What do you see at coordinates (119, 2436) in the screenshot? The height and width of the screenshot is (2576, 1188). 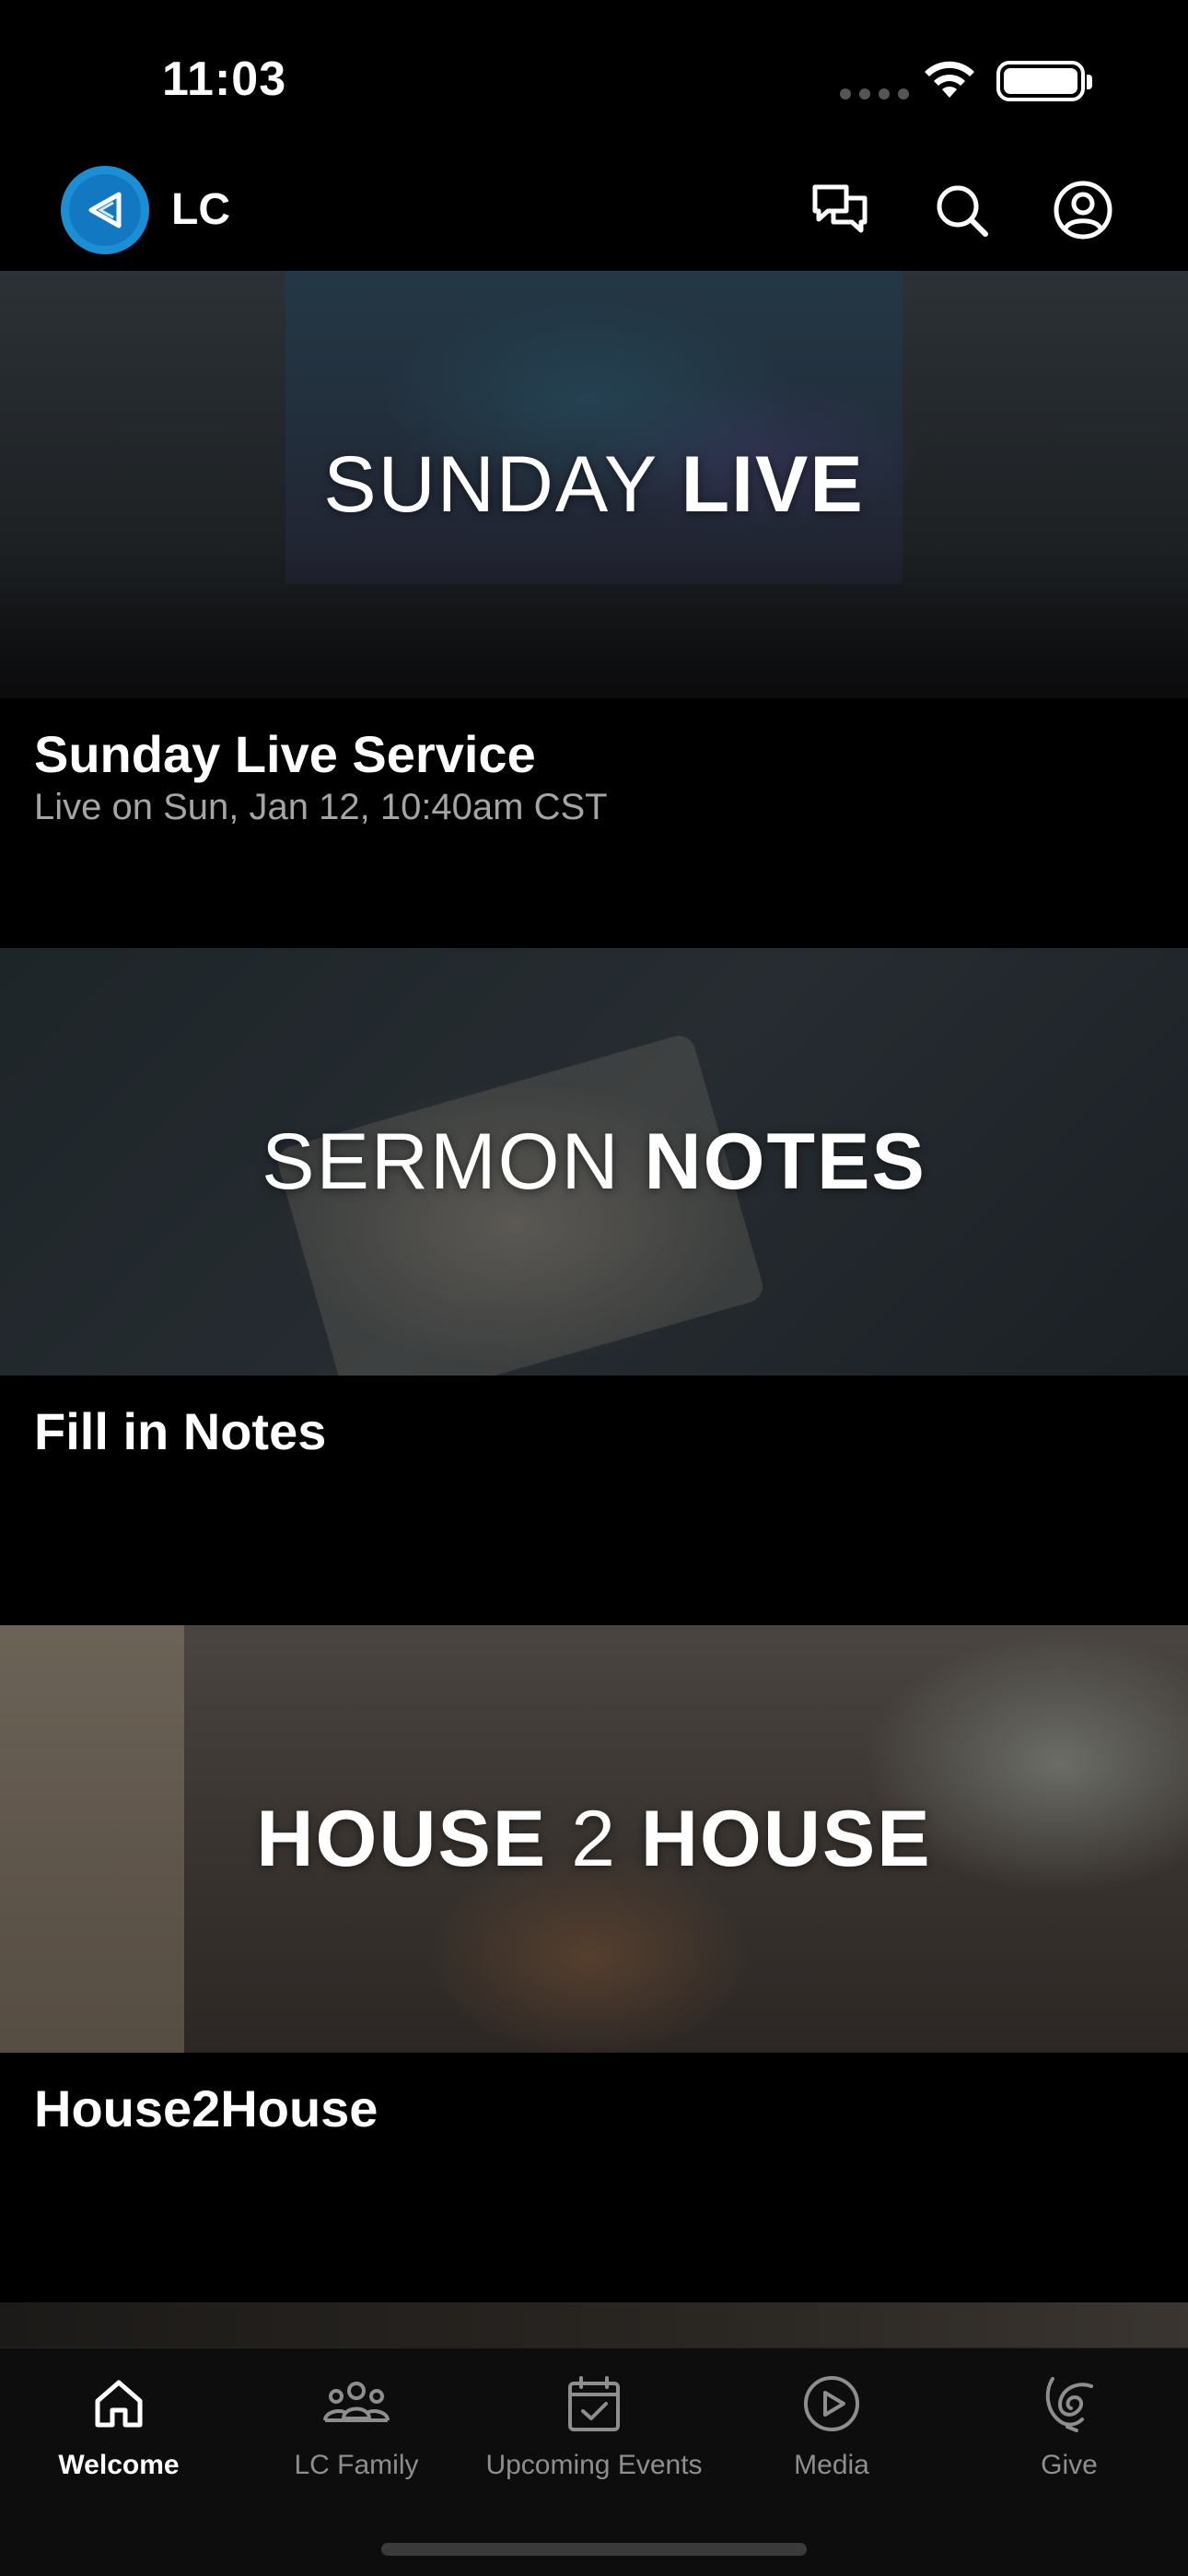 I see `tab-welcome: Welcome` at bounding box center [119, 2436].